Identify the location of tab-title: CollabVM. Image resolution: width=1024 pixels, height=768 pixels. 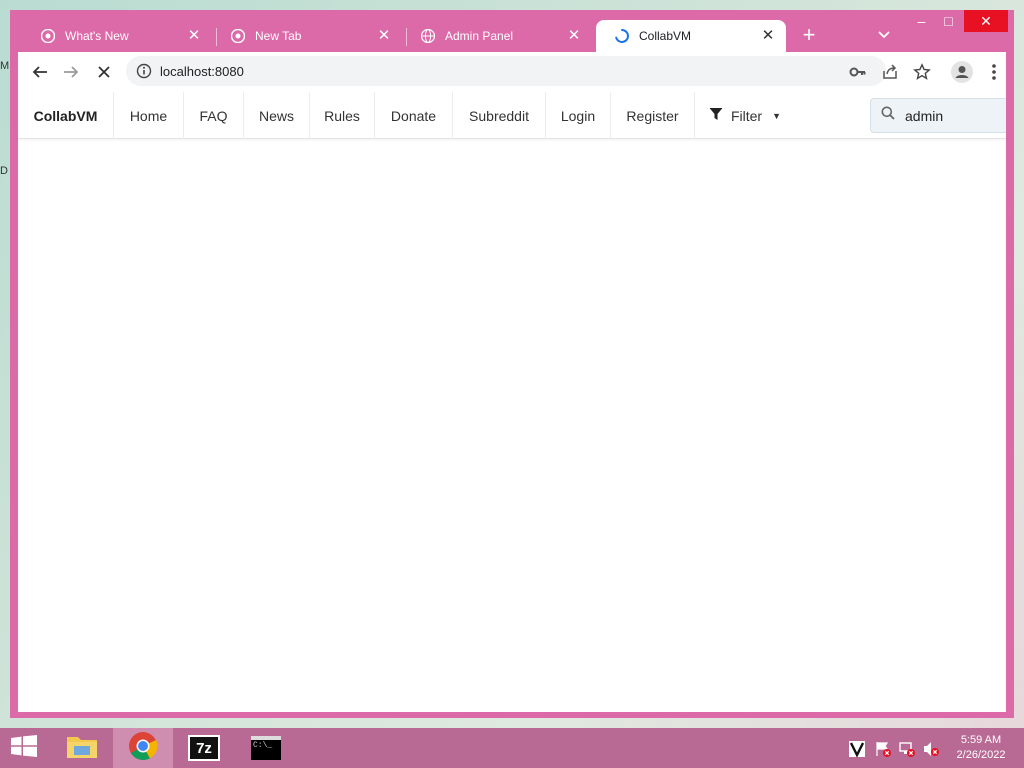
(665, 36).